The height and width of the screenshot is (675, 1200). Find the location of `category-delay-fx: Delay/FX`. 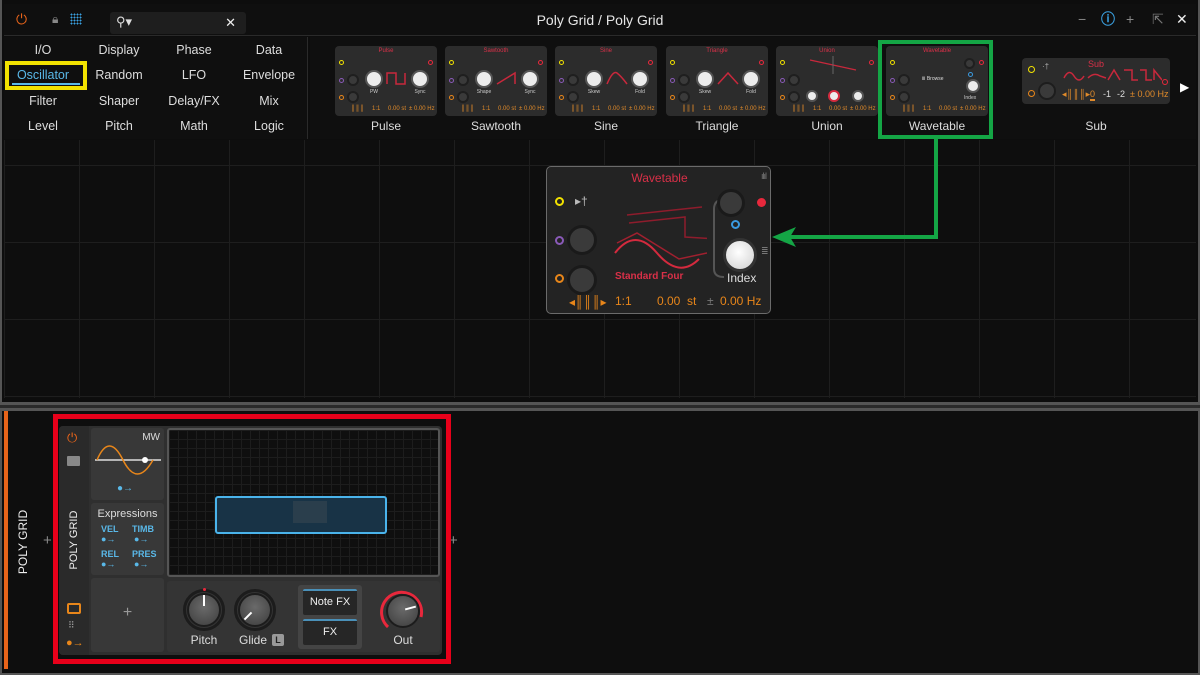

category-delay-fx: Delay/FX is located at coordinates (194, 101).